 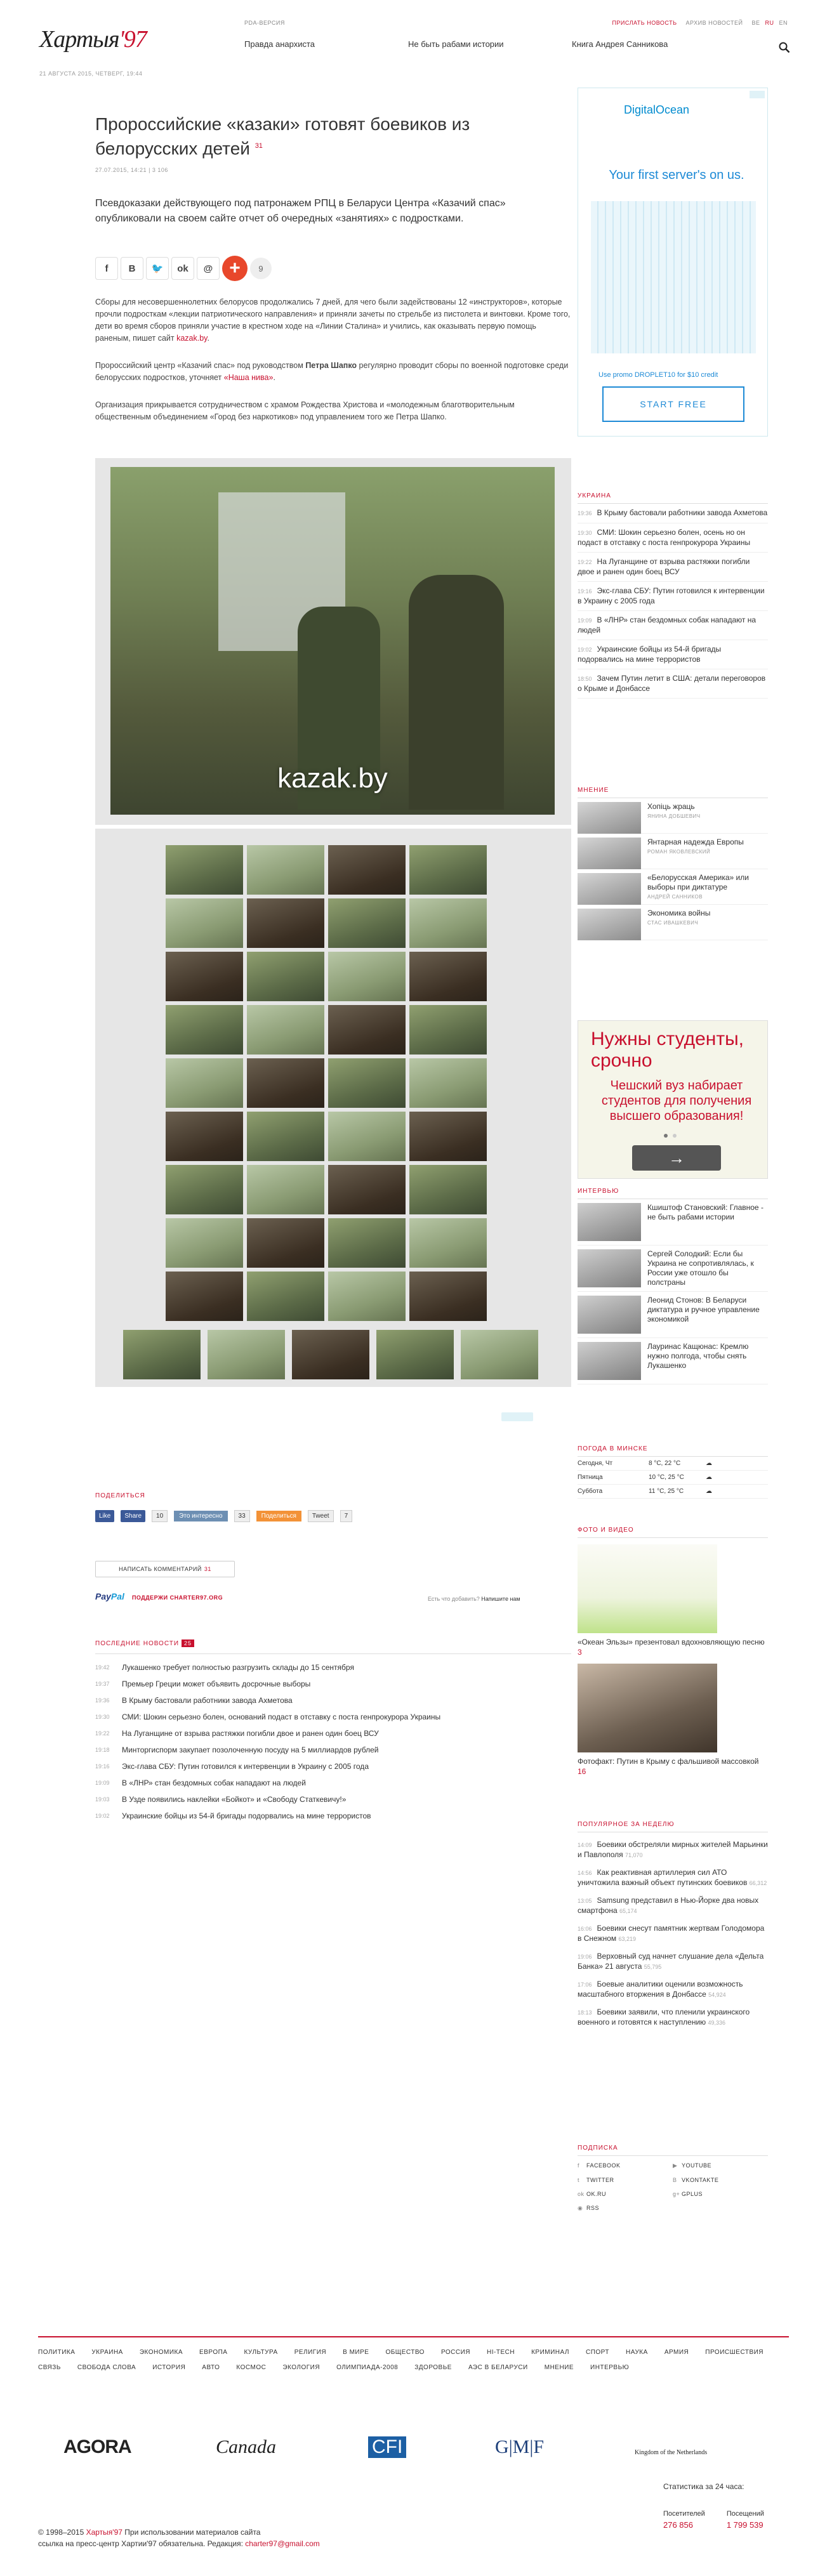 What do you see at coordinates (320, 1516) in the screenshot?
I see `tweet-button: Tweet` at bounding box center [320, 1516].